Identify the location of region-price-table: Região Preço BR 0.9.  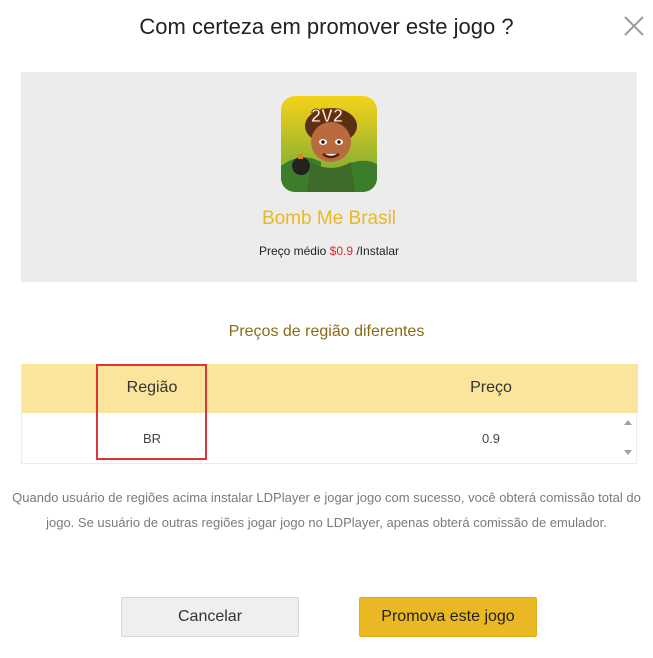
(329, 414).